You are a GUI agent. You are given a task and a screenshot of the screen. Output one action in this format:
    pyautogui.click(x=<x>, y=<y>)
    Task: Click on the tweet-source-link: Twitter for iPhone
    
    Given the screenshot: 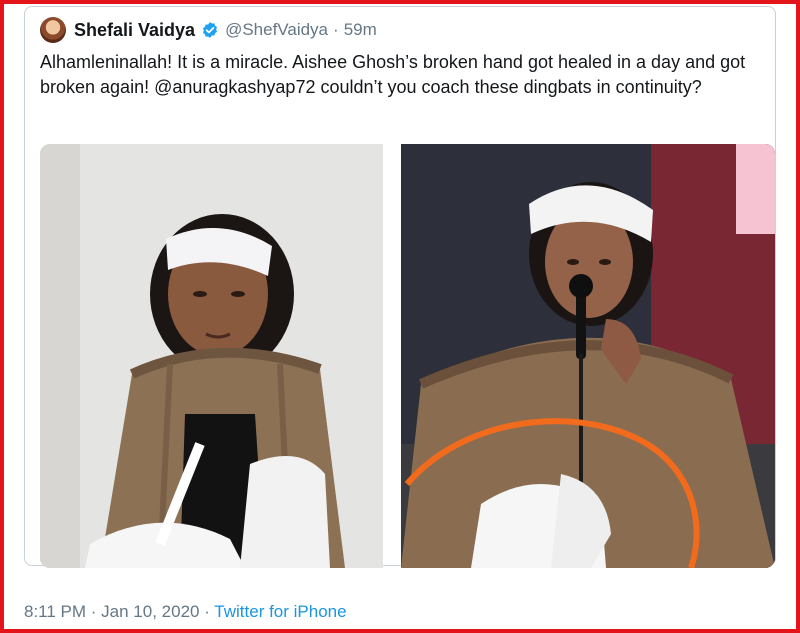 What is the action you would take?
    pyautogui.click(x=280, y=611)
    